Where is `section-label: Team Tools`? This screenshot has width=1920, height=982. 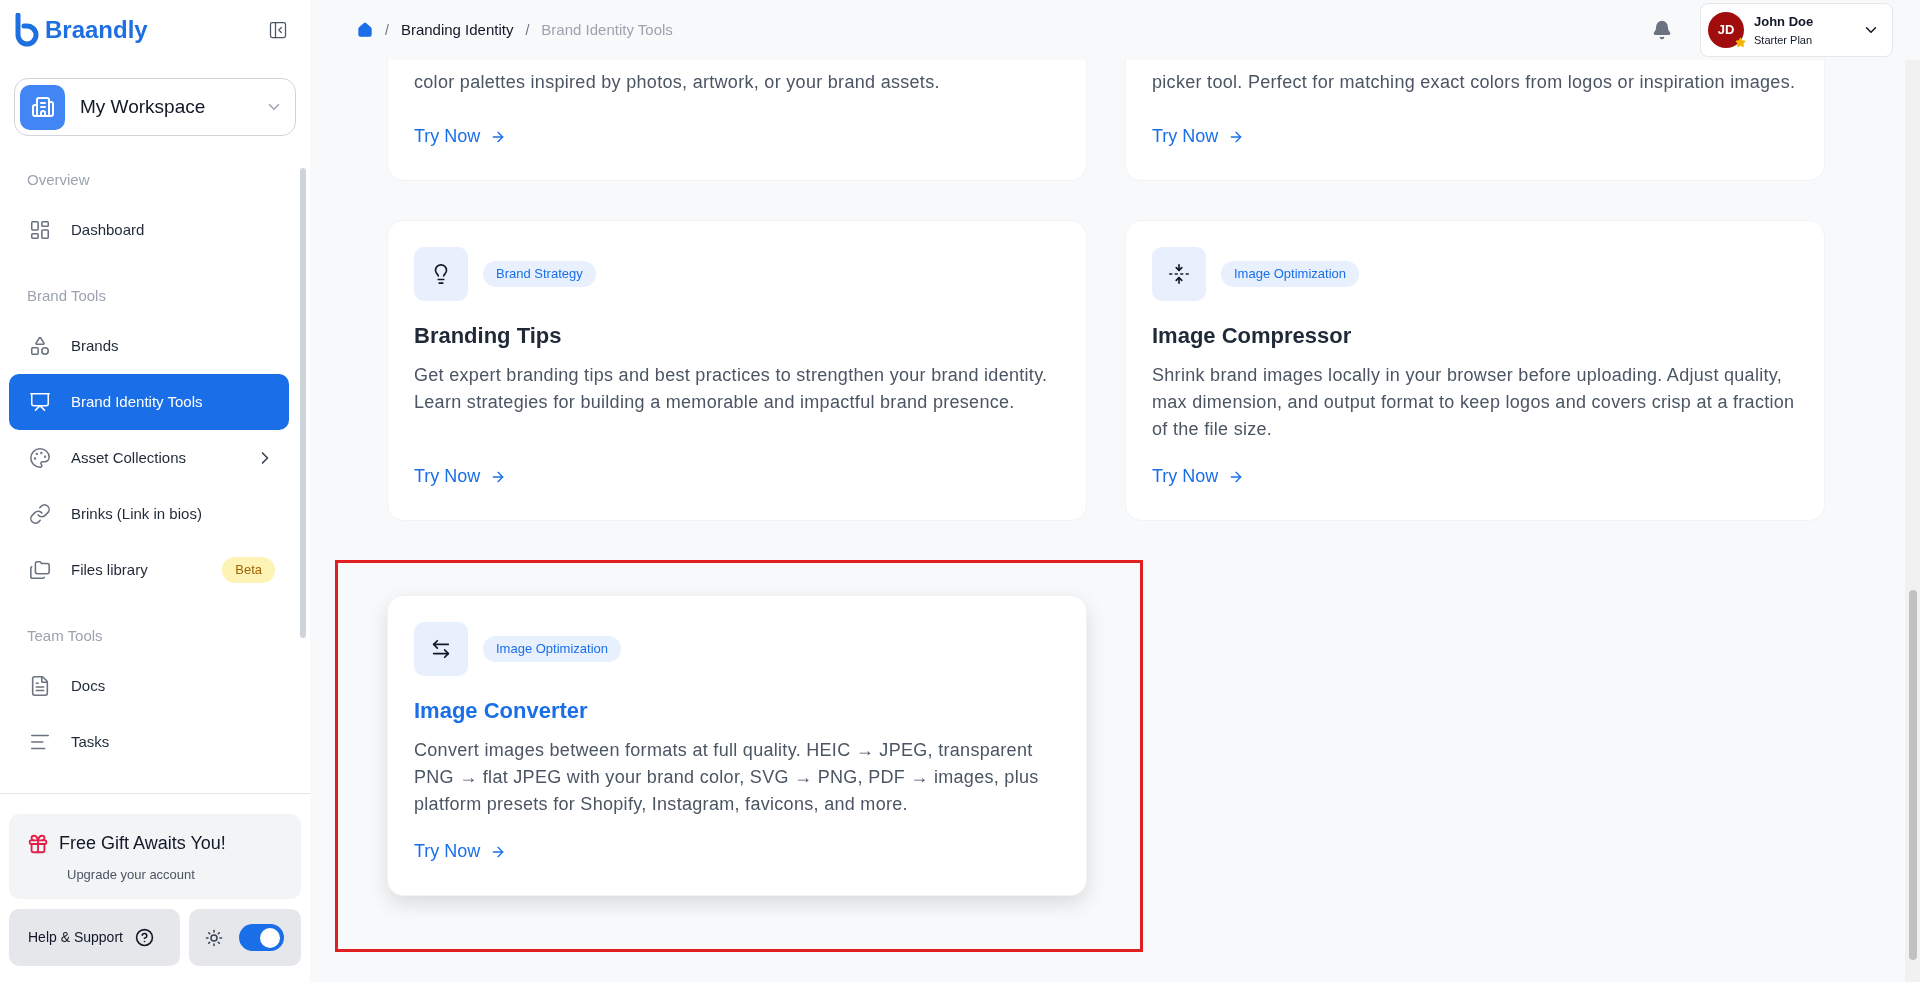
section-label: Team Tools is located at coordinates (65, 635).